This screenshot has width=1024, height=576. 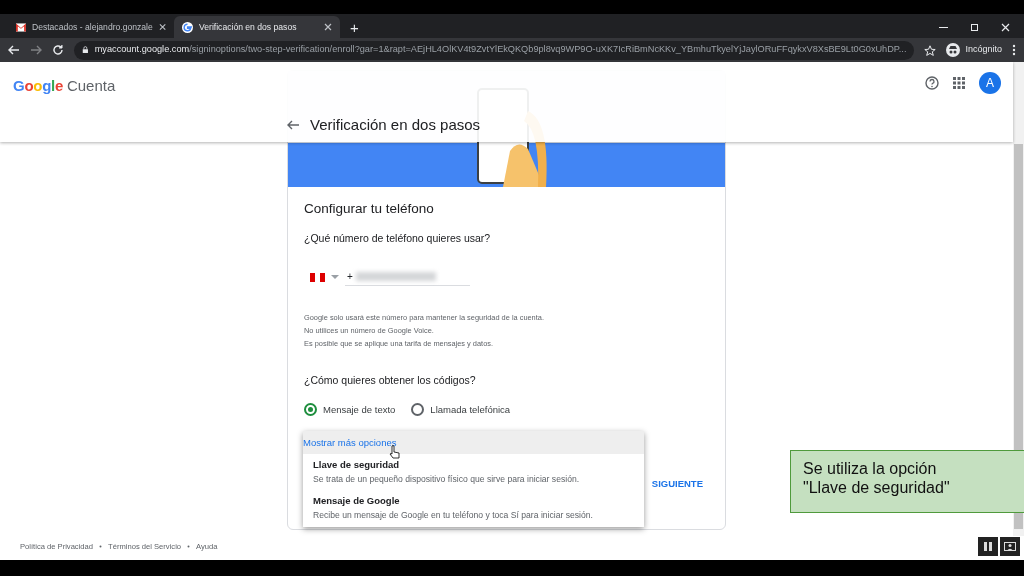 What do you see at coordinates (369, 209) in the screenshot?
I see `section-heading: Configurar tu teléfono` at bounding box center [369, 209].